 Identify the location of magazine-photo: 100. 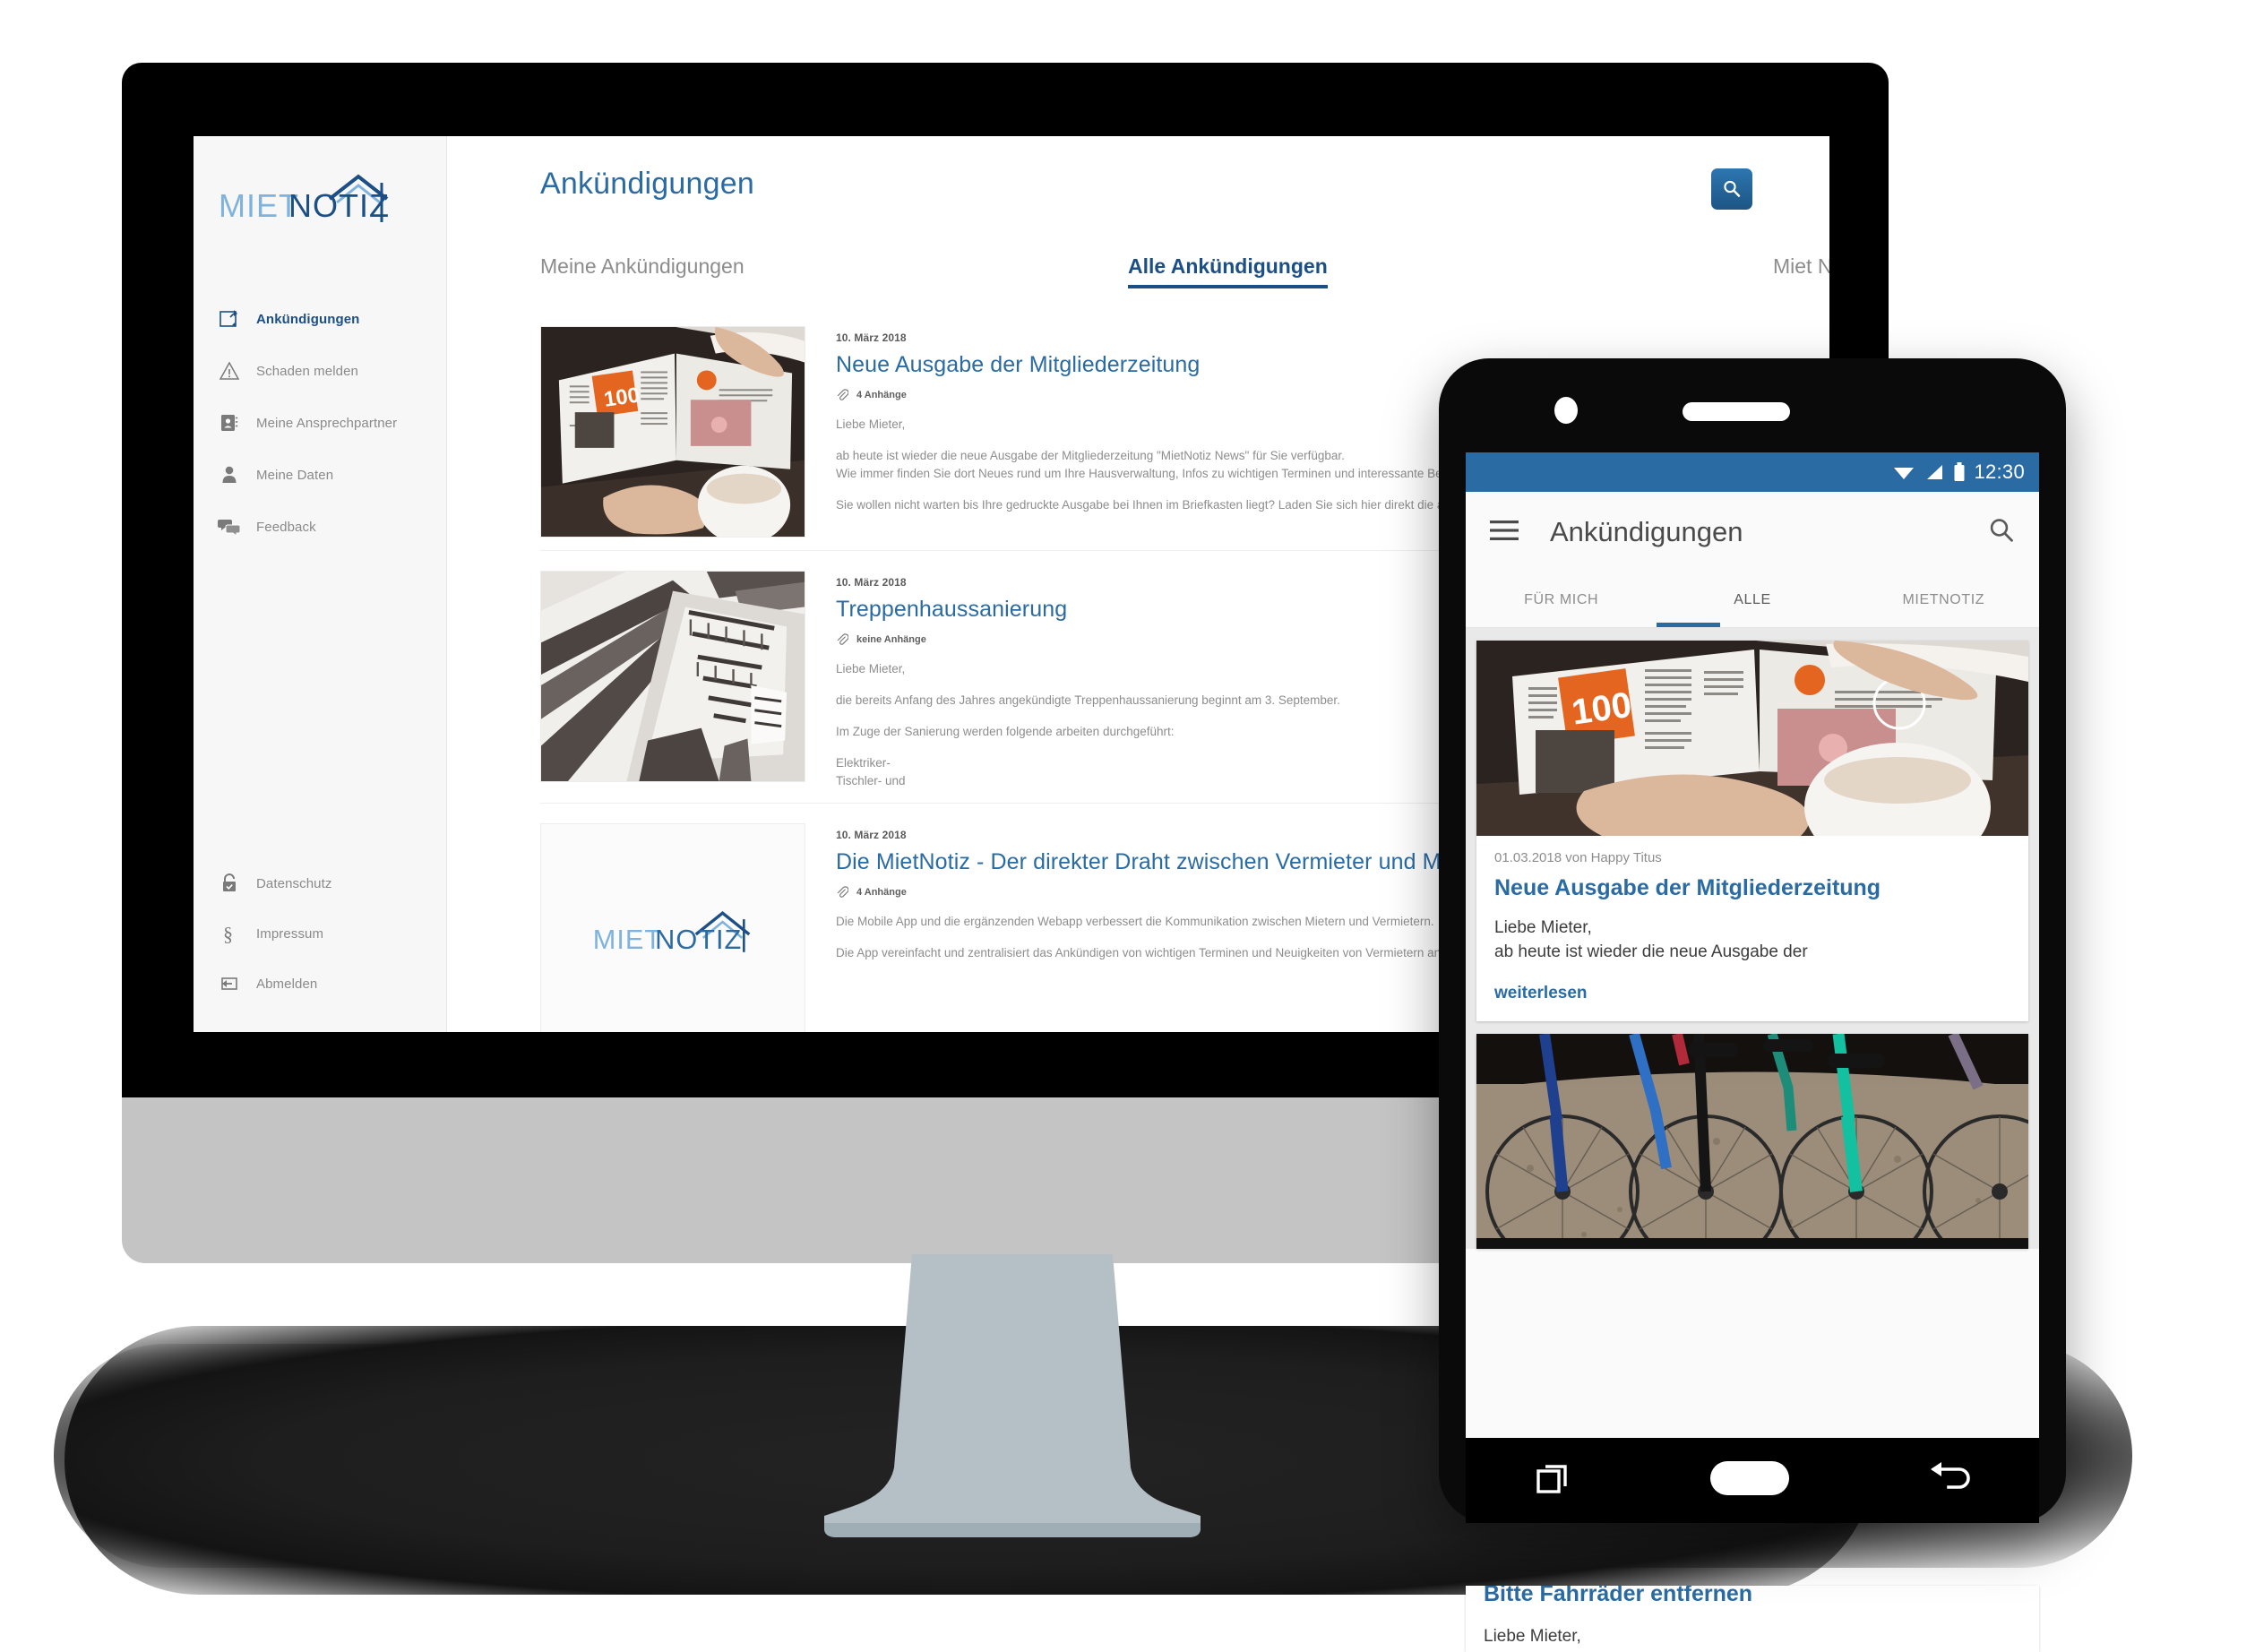
(1752, 739).